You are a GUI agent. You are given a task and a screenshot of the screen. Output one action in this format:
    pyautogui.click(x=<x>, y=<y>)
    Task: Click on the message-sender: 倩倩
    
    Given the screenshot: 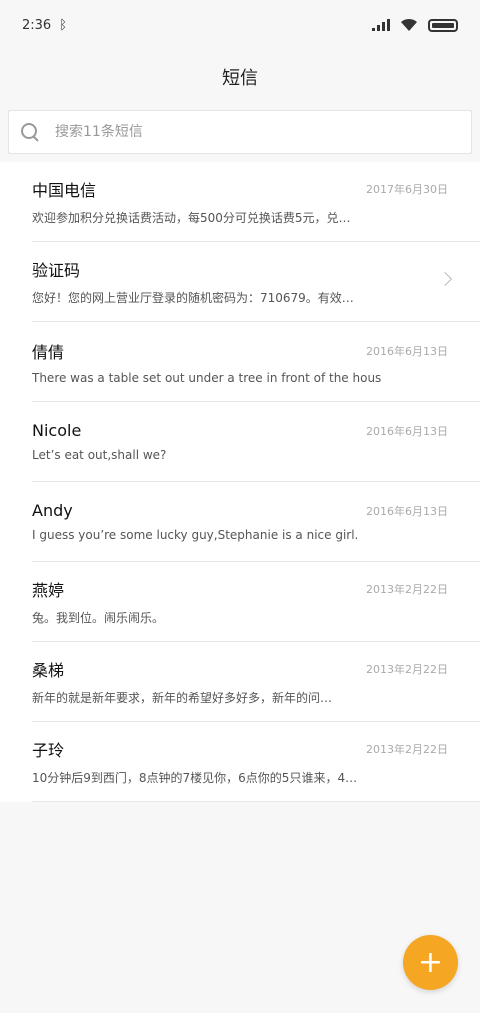 What is the action you would take?
    pyautogui.click(x=48, y=352)
    